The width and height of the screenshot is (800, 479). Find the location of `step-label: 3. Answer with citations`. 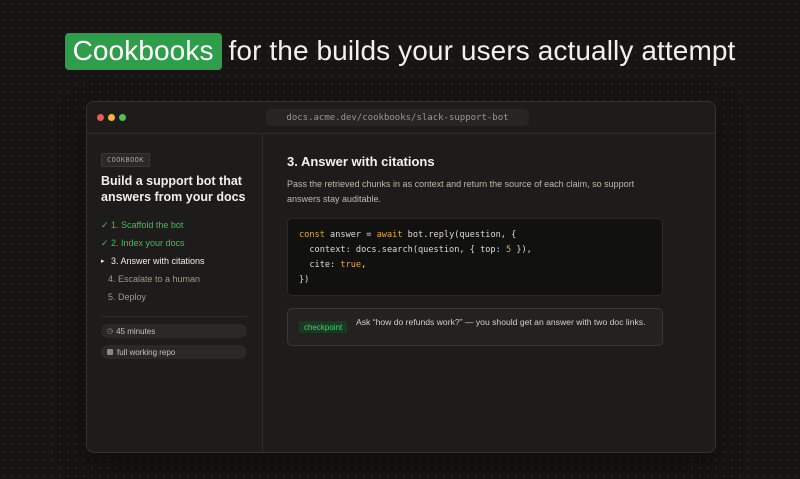

step-label: 3. Answer with citations is located at coordinates (158, 261).